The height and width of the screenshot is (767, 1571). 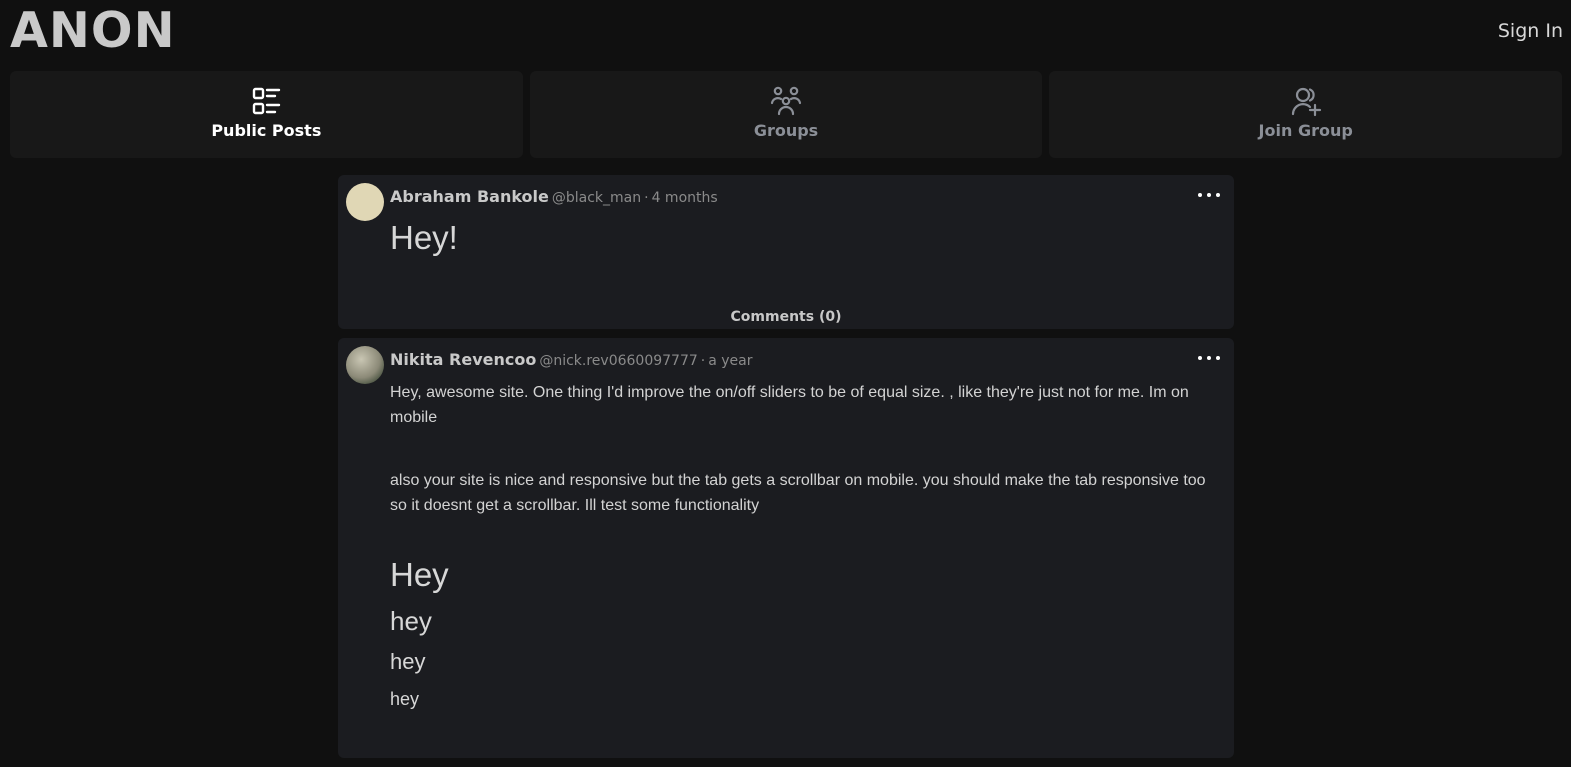 What do you see at coordinates (267, 101) in the screenshot?
I see `list-icon` at bounding box center [267, 101].